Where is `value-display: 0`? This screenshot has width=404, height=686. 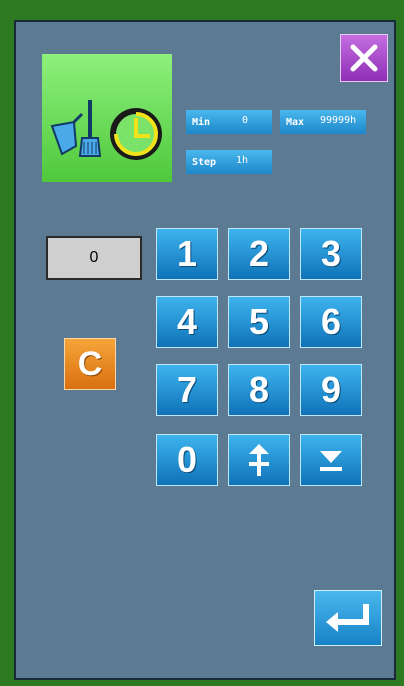
value-display: 0 is located at coordinates (94, 258).